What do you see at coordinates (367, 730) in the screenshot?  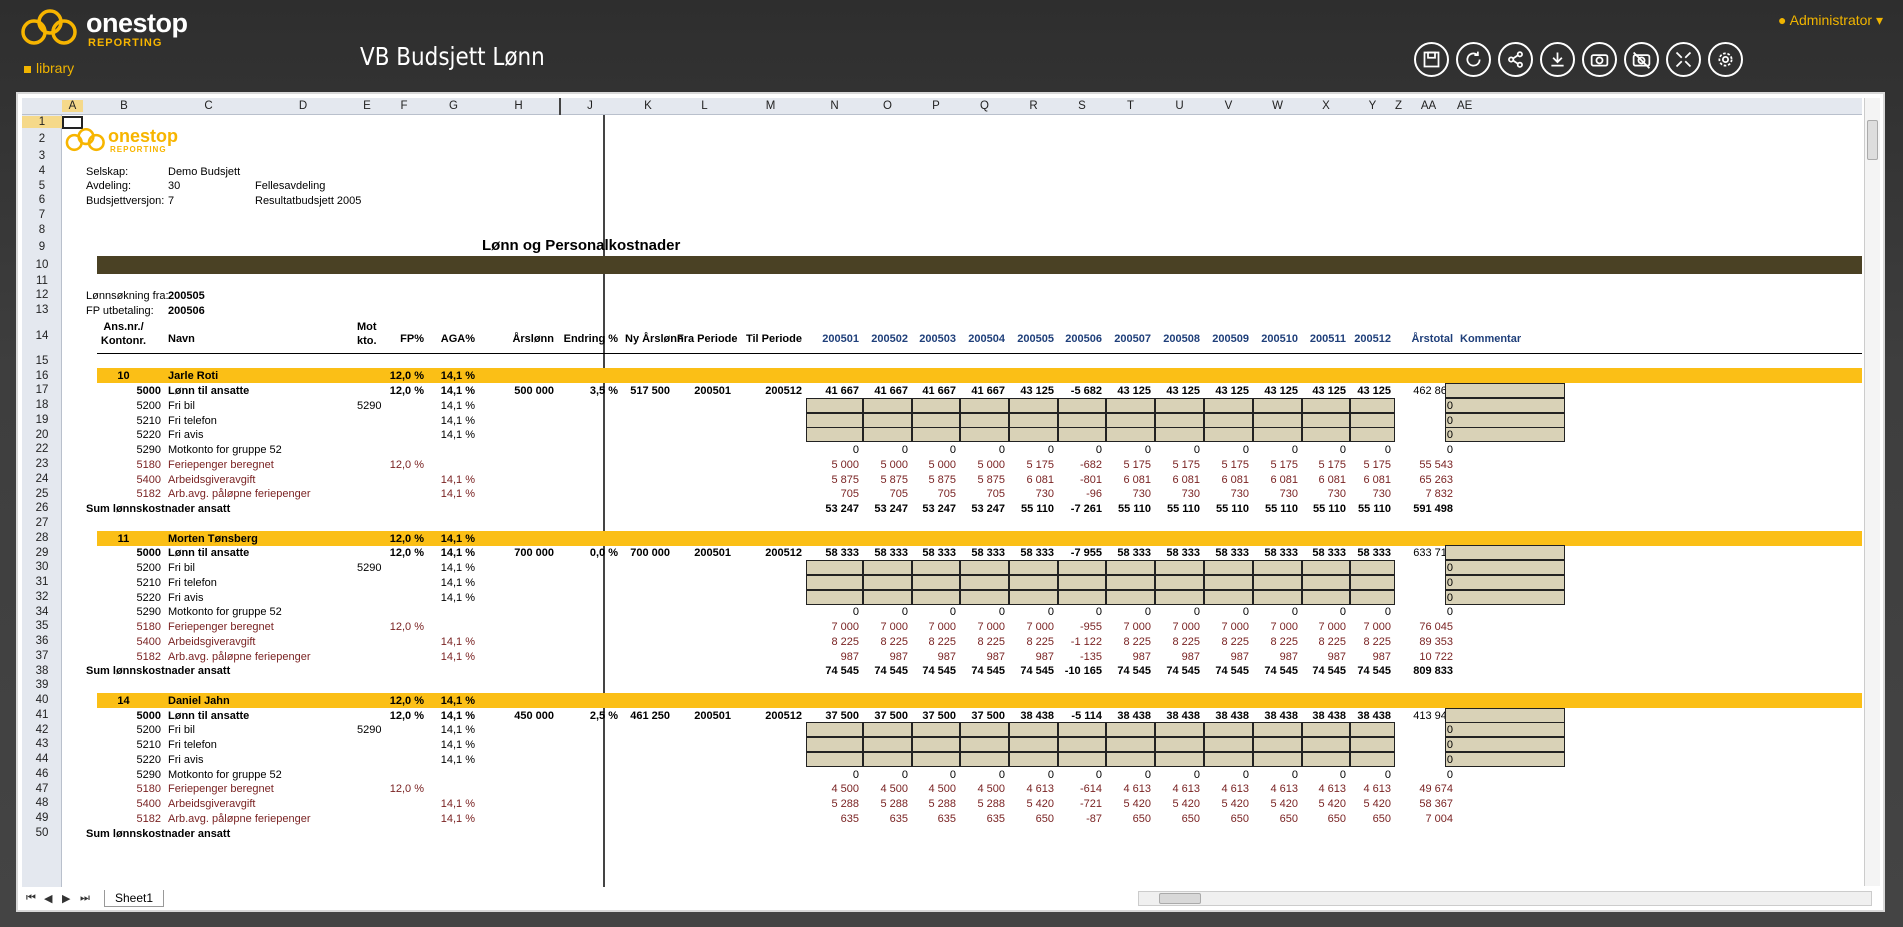 I see `mot-konto: 5290` at bounding box center [367, 730].